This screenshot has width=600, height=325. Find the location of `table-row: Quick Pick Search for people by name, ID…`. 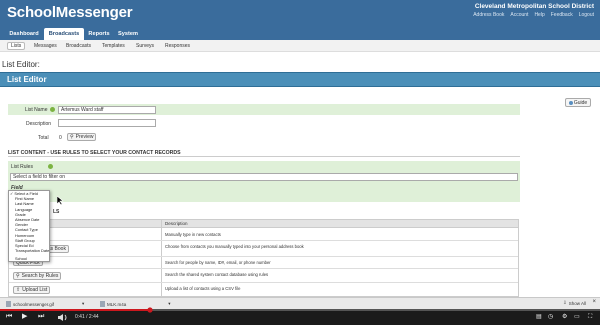

table-row: Quick Pick Search for people by name, ID… is located at coordinates (263, 263).